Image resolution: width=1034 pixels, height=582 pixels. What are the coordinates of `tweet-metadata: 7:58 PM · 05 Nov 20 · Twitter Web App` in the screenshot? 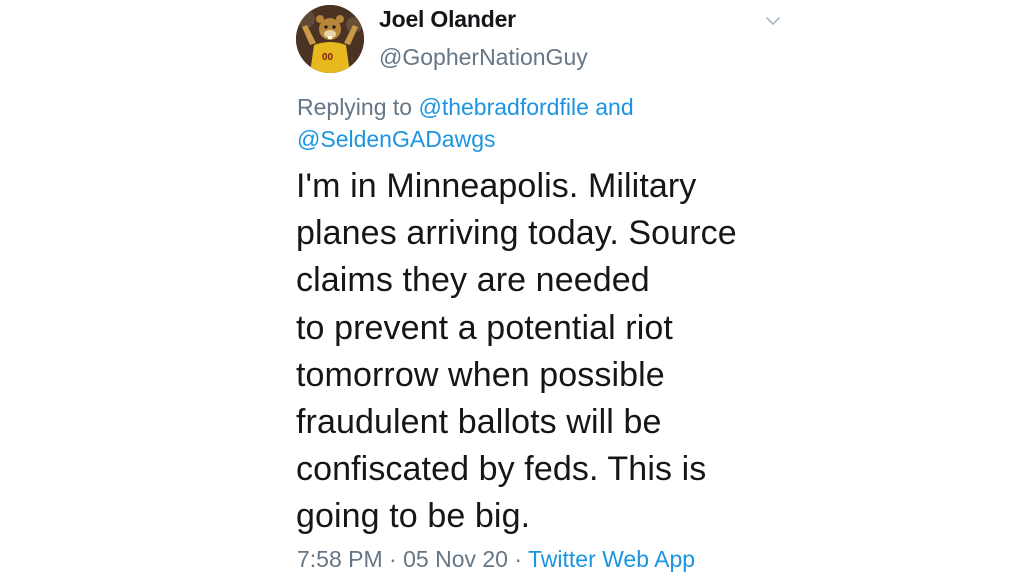 It's located at (496, 559).